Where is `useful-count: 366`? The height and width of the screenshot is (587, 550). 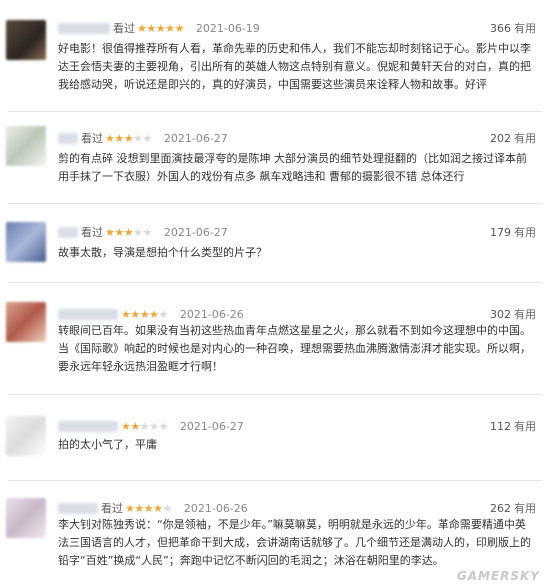 useful-count: 366 is located at coordinates (500, 28).